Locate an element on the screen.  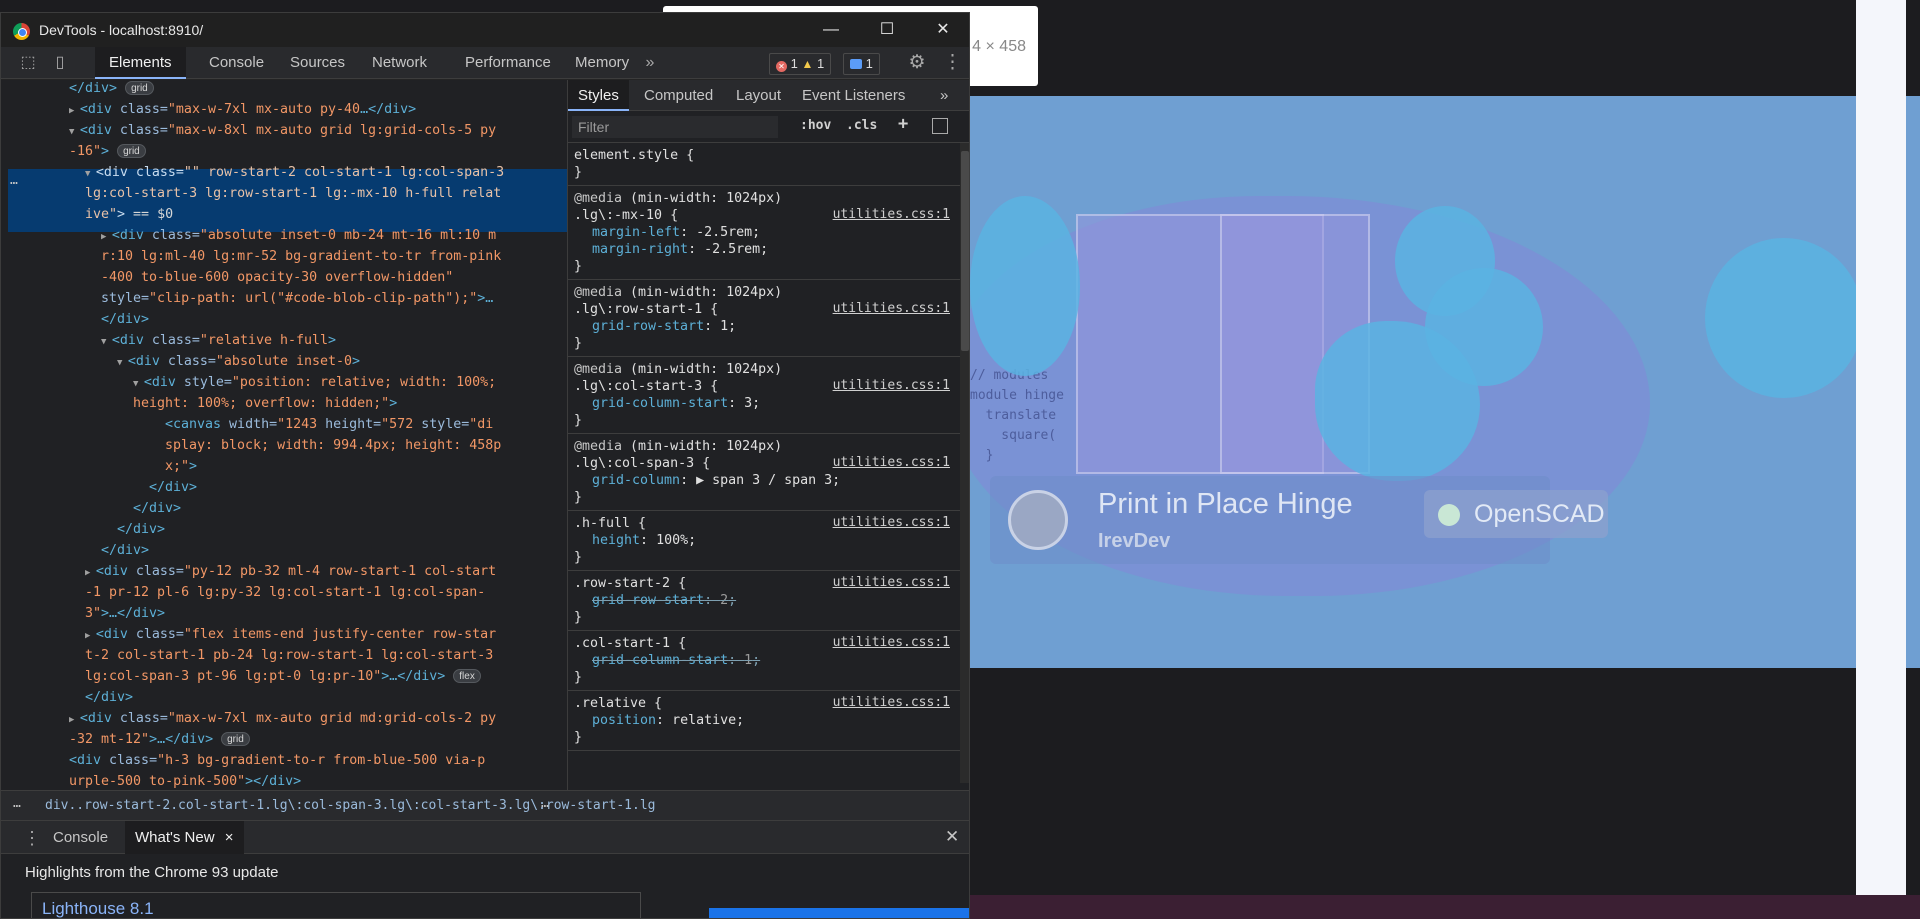
dom-node-line: height: 100%; overflow: hidden;"> is located at coordinates (265, 403).